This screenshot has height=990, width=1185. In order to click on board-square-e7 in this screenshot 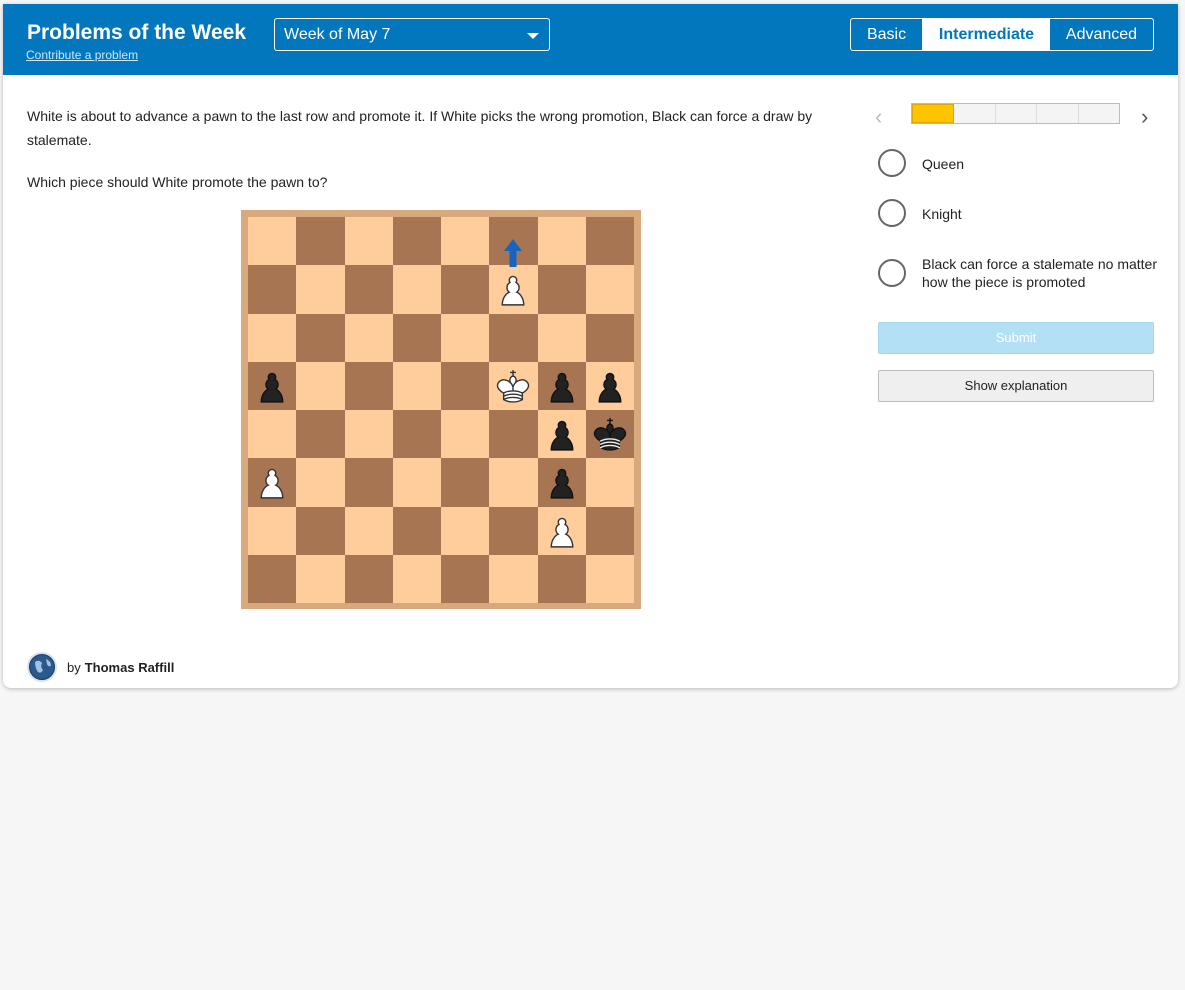, I will do `click(465, 289)`.